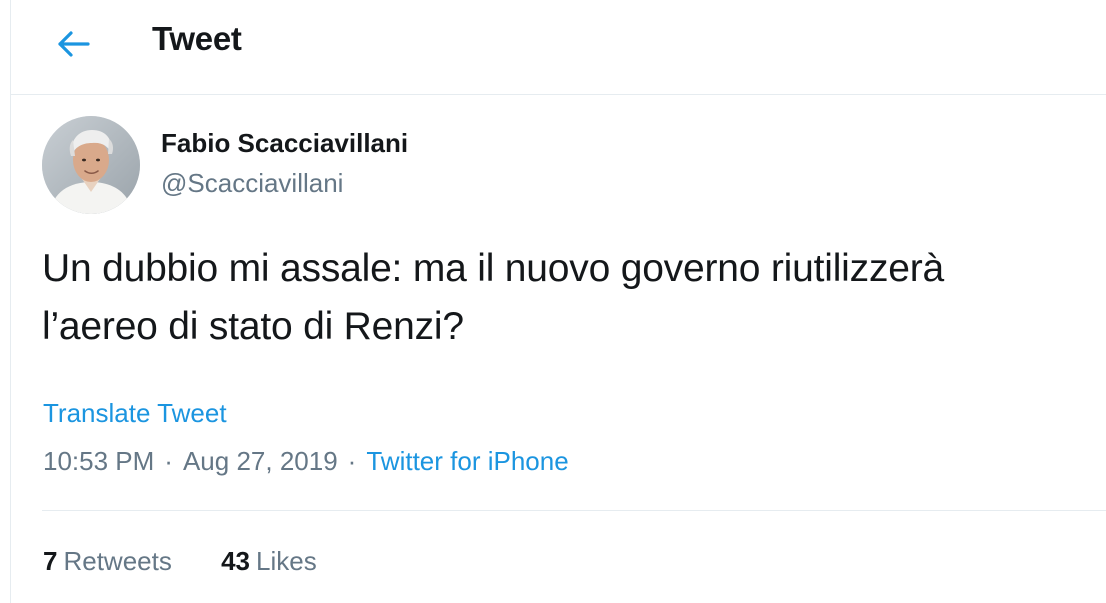  I want to click on arrow-left-icon, so click(74, 44).